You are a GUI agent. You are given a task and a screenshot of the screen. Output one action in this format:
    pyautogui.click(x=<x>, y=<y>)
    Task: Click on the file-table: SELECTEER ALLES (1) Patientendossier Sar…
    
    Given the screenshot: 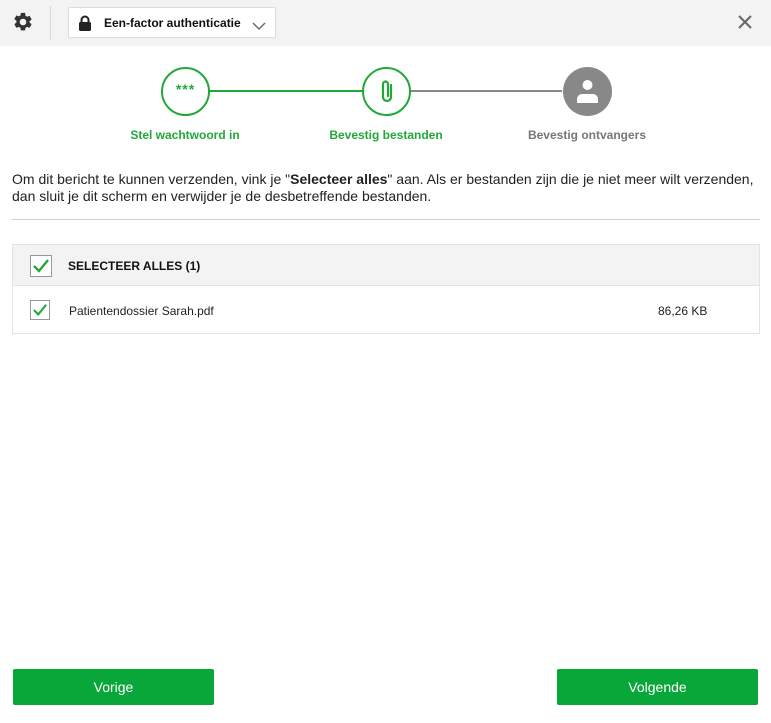 What is the action you would take?
    pyautogui.click(x=386, y=289)
    